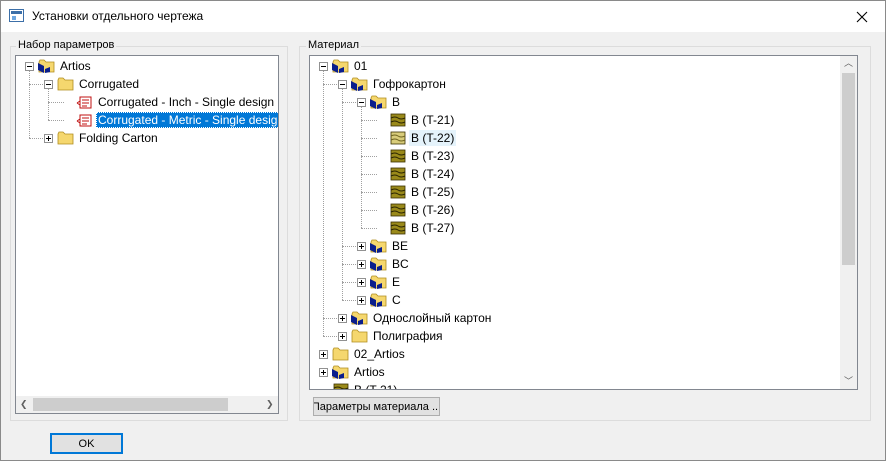 This screenshot has width=886, height=461. What do you see at coordinates (333, 45) in the screenshot?
I see `material-label: Материал` at bounding box center [333, 45].